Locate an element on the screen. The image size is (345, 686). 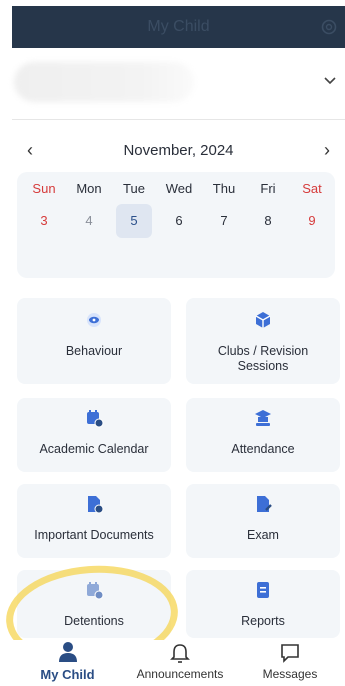
weekday-wed: Wed is located at coordinates (179, 188).